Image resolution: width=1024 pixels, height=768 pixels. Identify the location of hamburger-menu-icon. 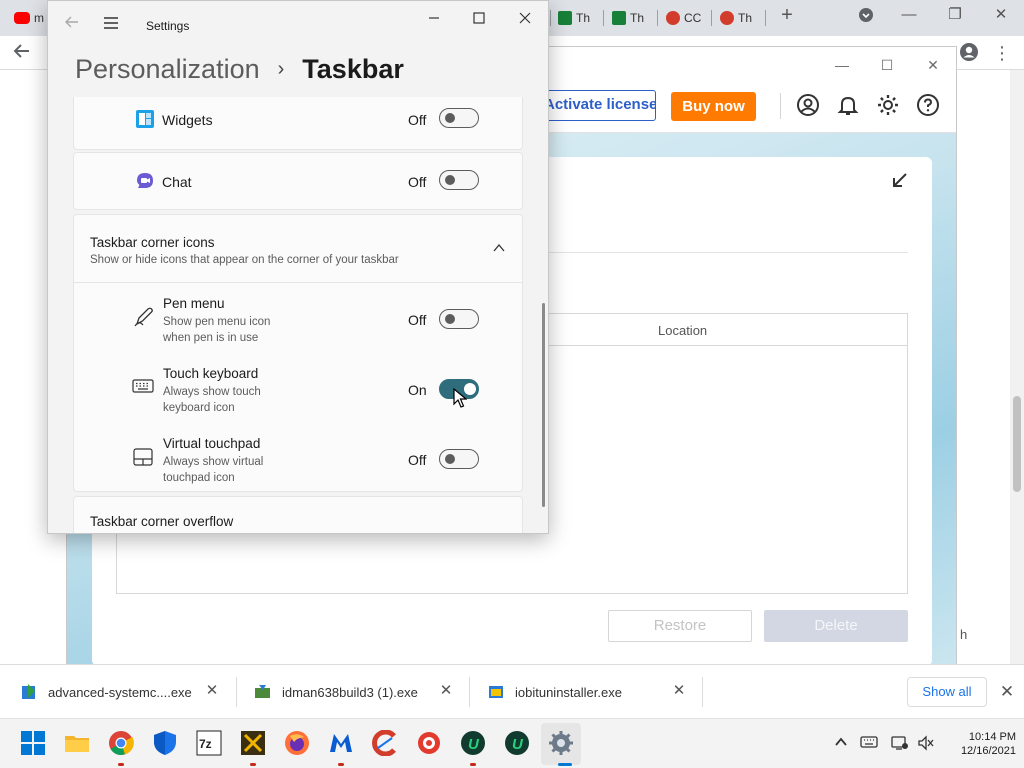
(112, 24).